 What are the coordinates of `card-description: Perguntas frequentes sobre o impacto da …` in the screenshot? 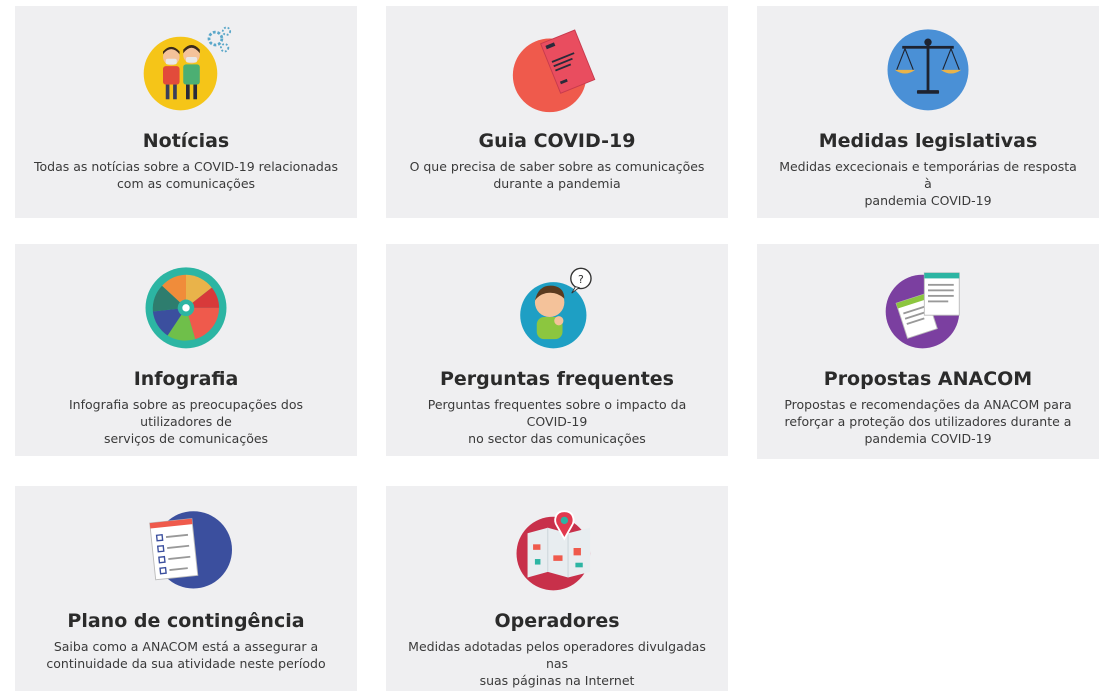 It's located at (557, 421).